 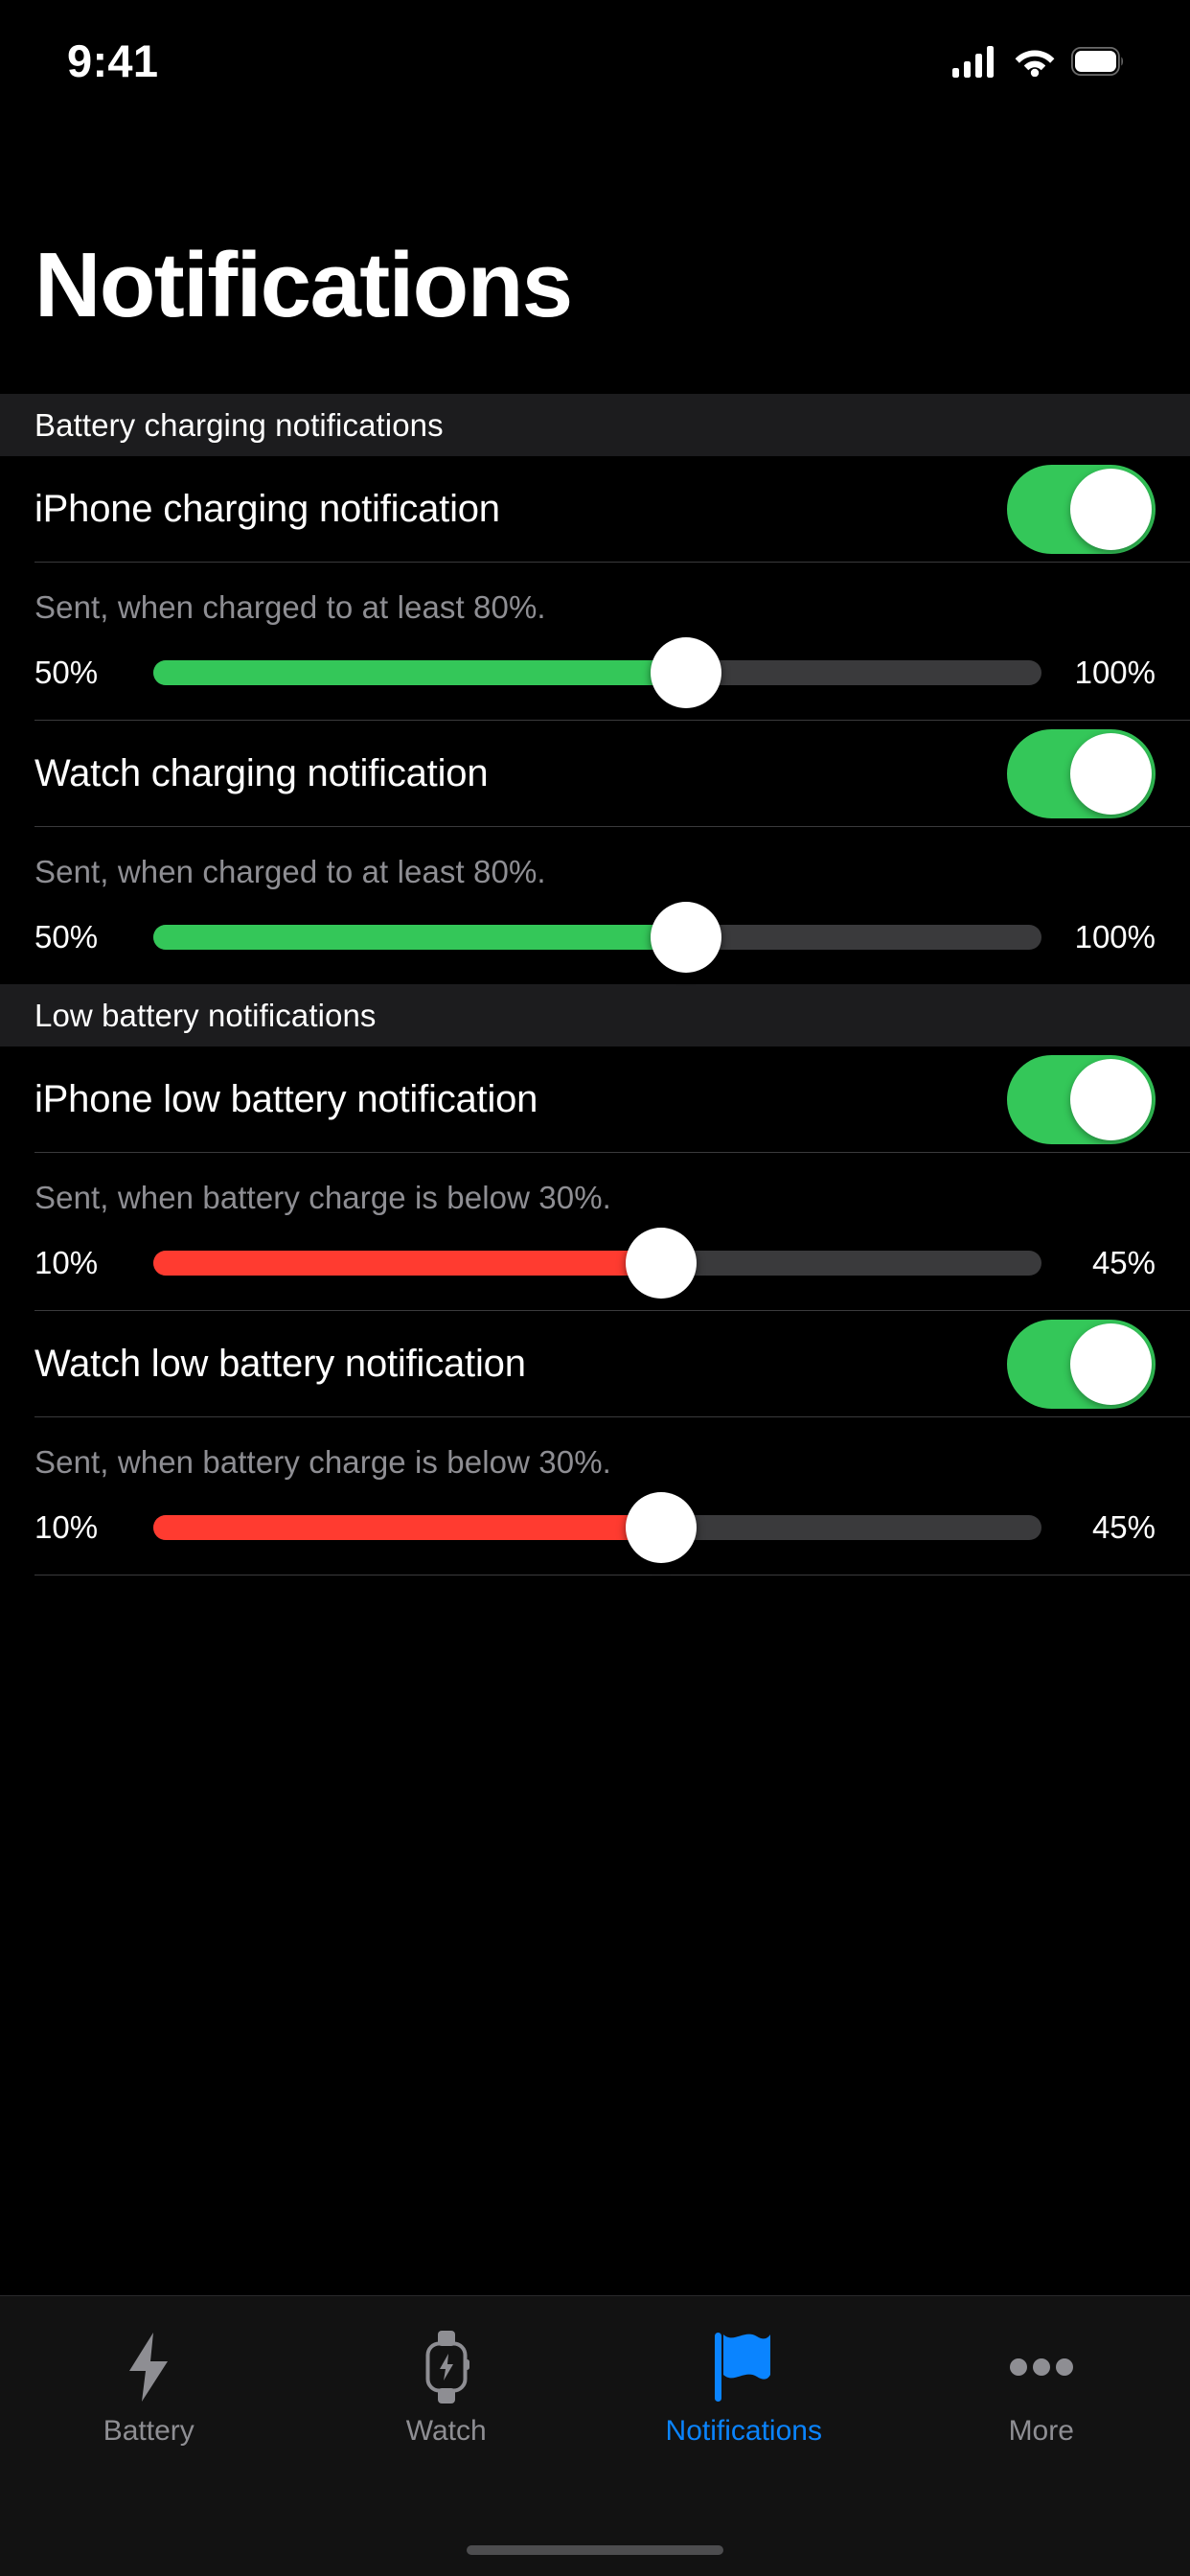 I want to click on watch-charging-threshold-slider, so click(x=597, y=937).